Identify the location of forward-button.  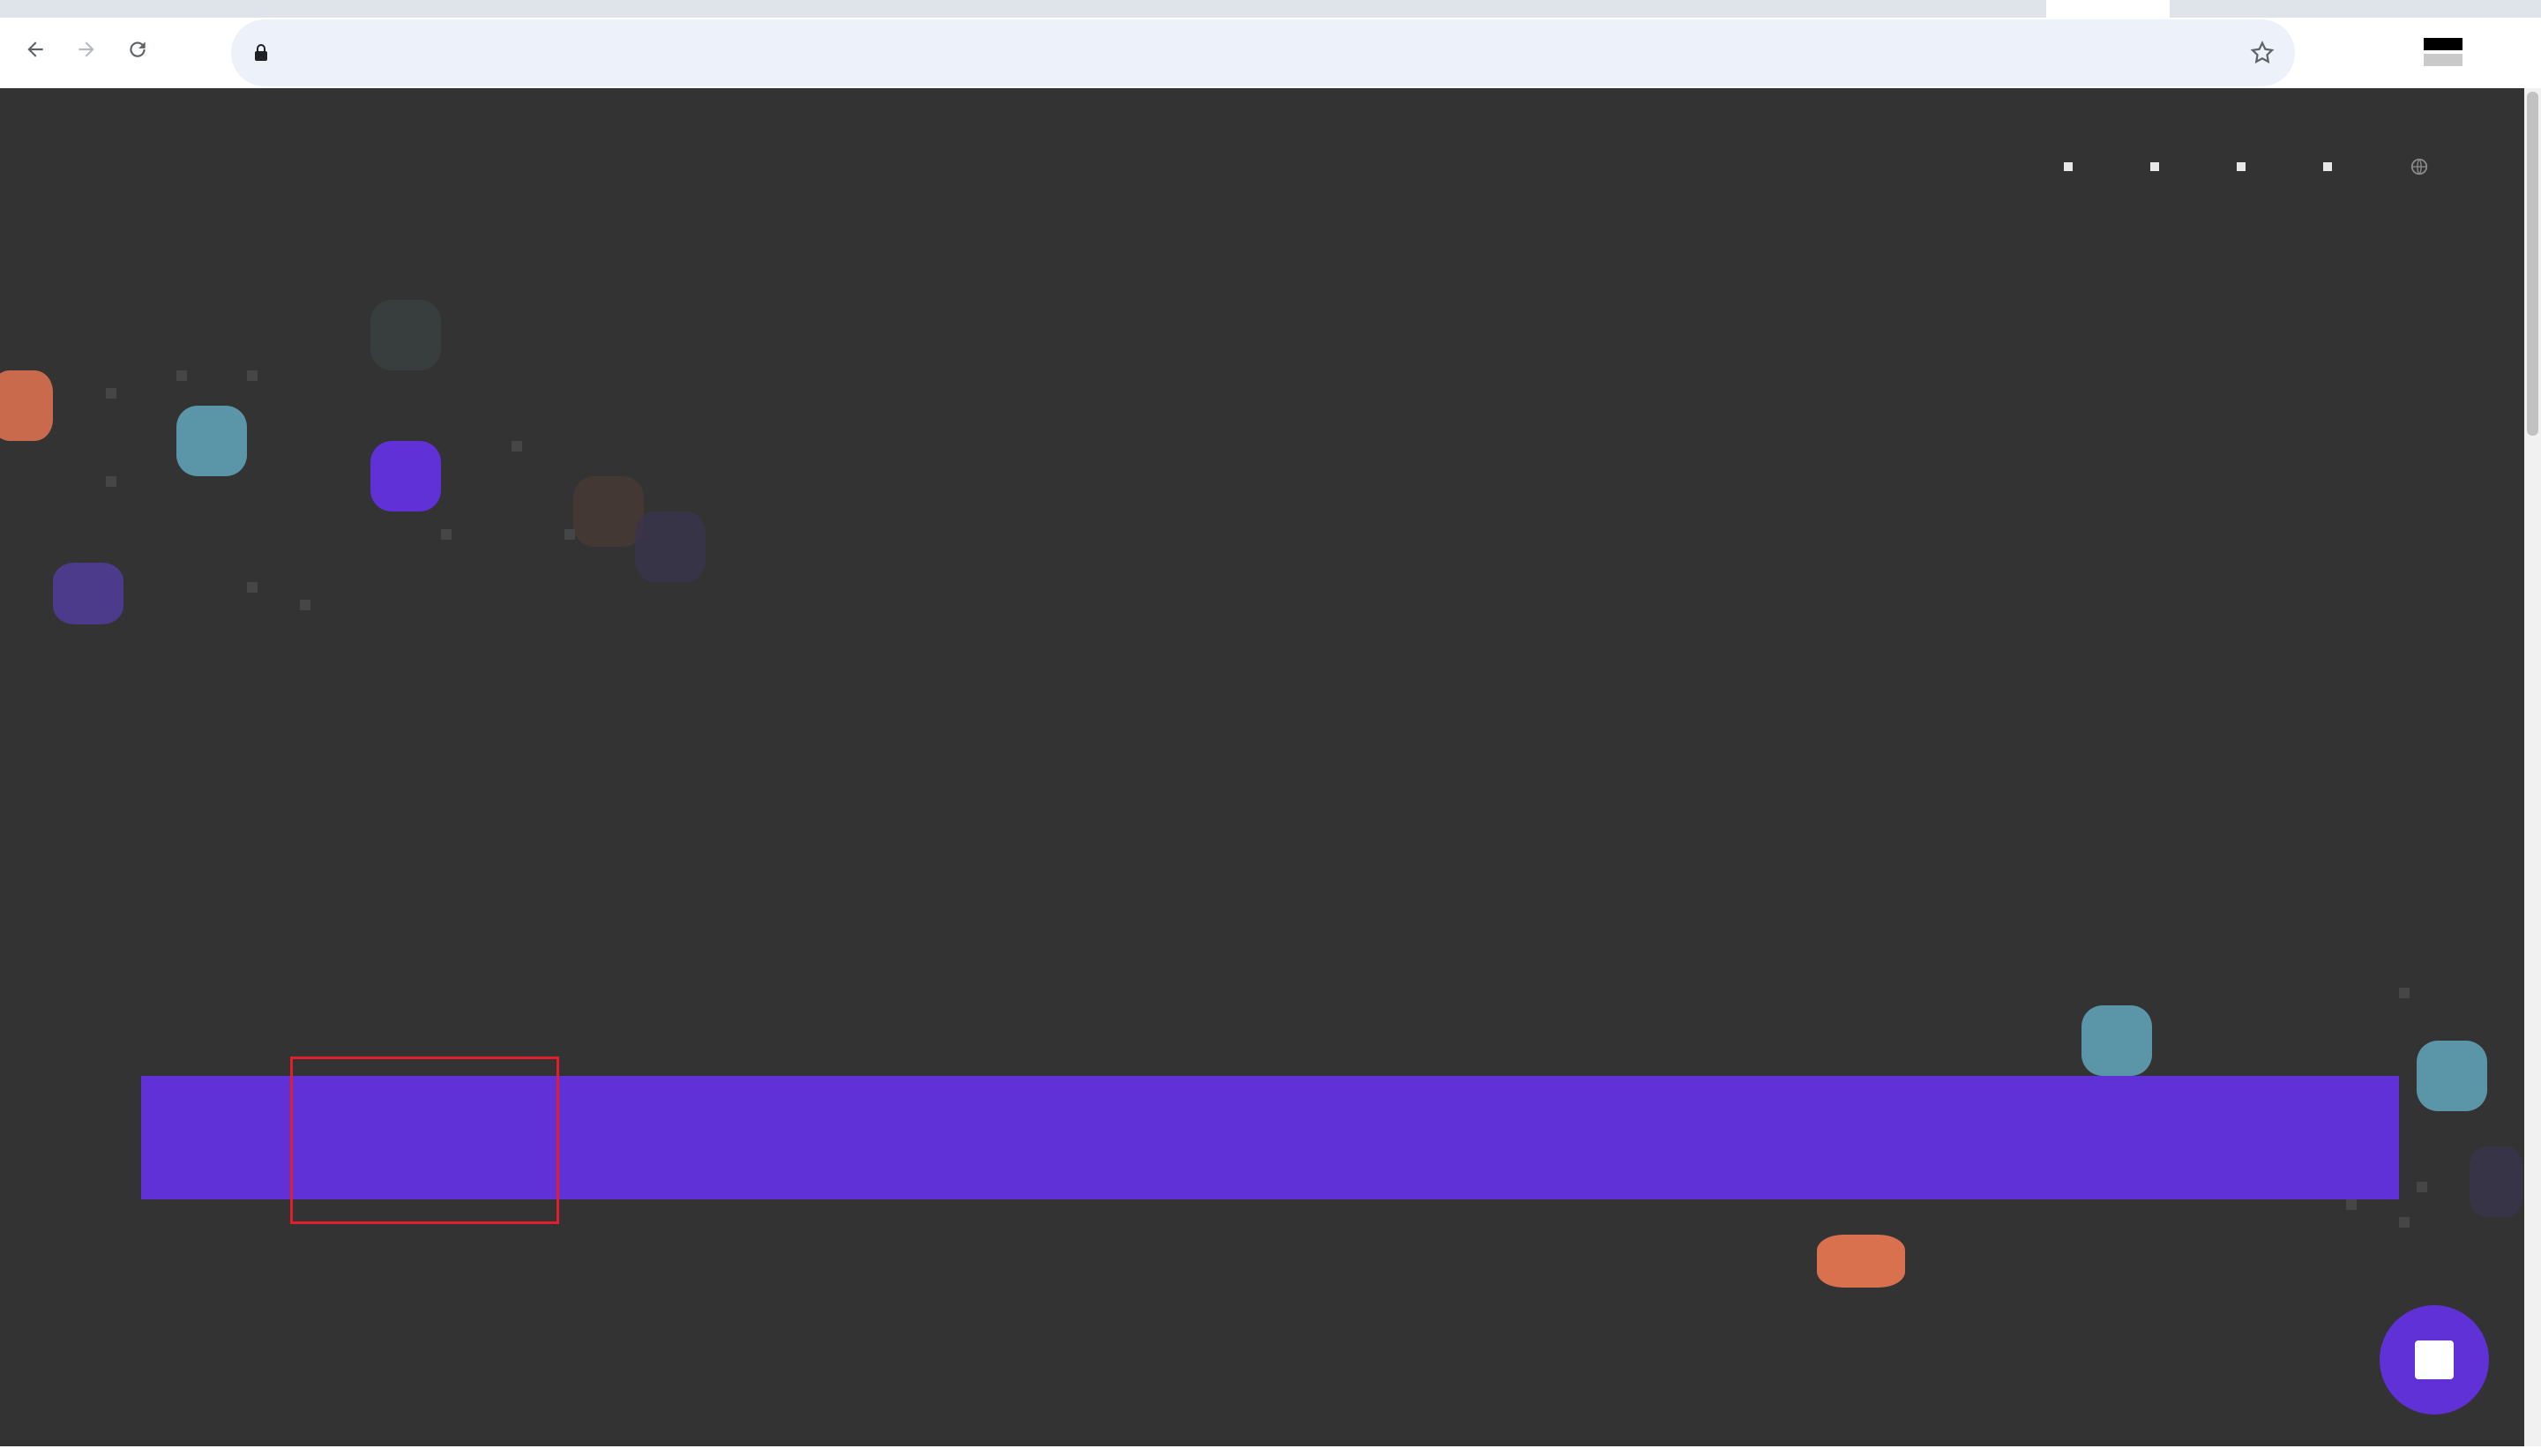
(86, 49).